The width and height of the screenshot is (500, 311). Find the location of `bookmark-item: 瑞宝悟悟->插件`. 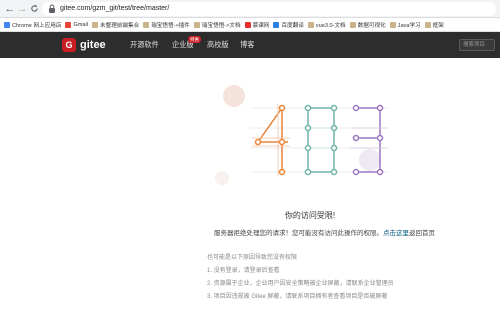

bookmark-item: 瑞宝悟悟->插件 is located at coordinates (166, 25).